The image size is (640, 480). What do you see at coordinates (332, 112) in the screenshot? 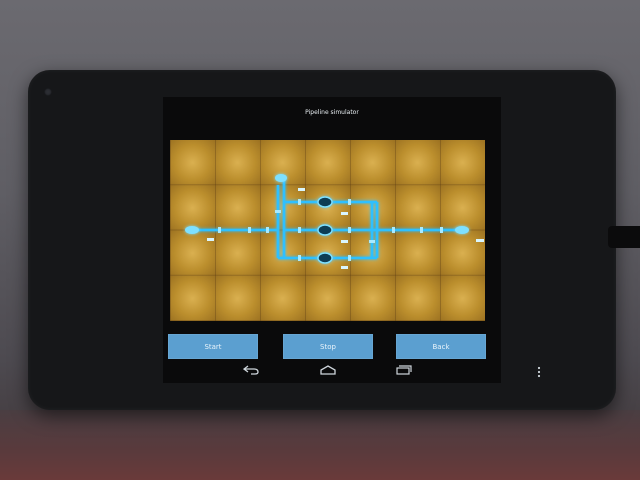
I see `app-title: Pipeline simulator` at bounding box center [332, 112].